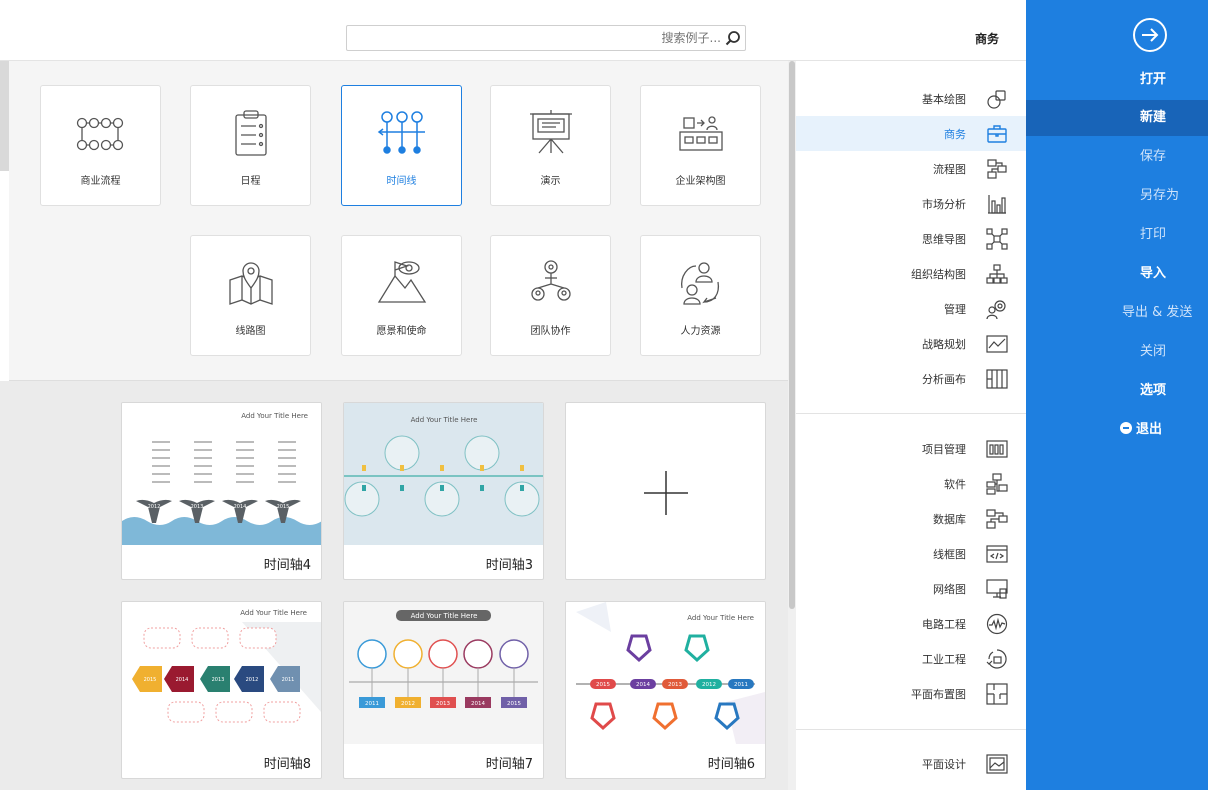 Image resolution: width=1208 pixels, height=790 pixels. Describe the element at coordinates (287, 764) in the screenshot. I see `template-name: 时间轴8` at that location.